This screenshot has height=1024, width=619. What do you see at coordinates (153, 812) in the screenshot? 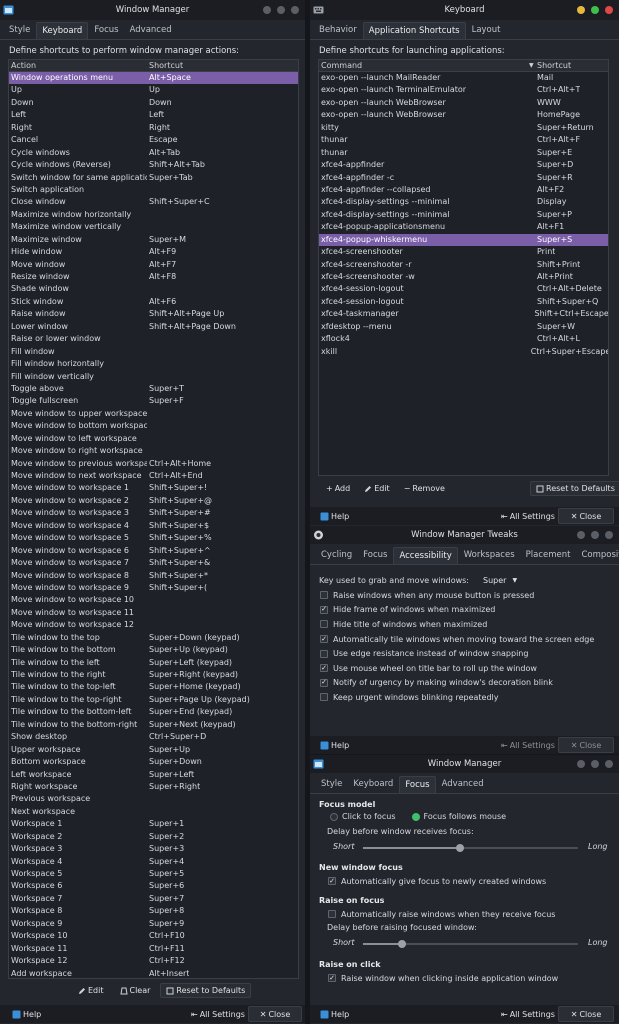
I see `table-row: Next workspace` at bounding box center [153, 812].